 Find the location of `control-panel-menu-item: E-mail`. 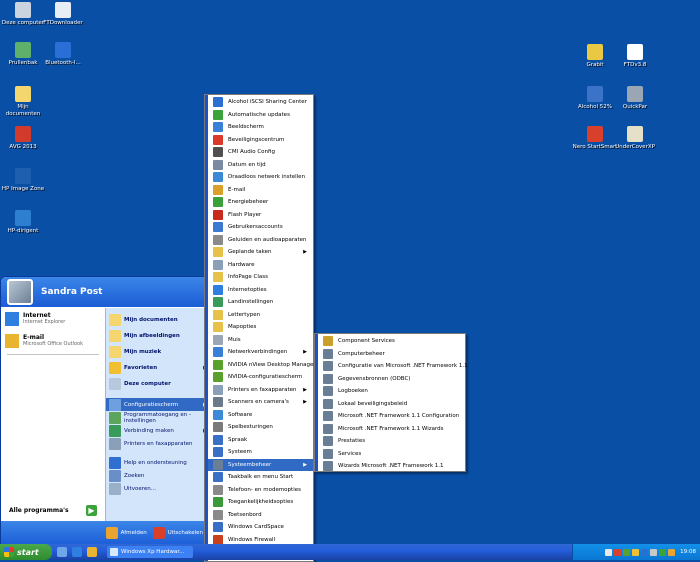

control-panel-menu-item: E-mail is located at coordinates (260, 190).